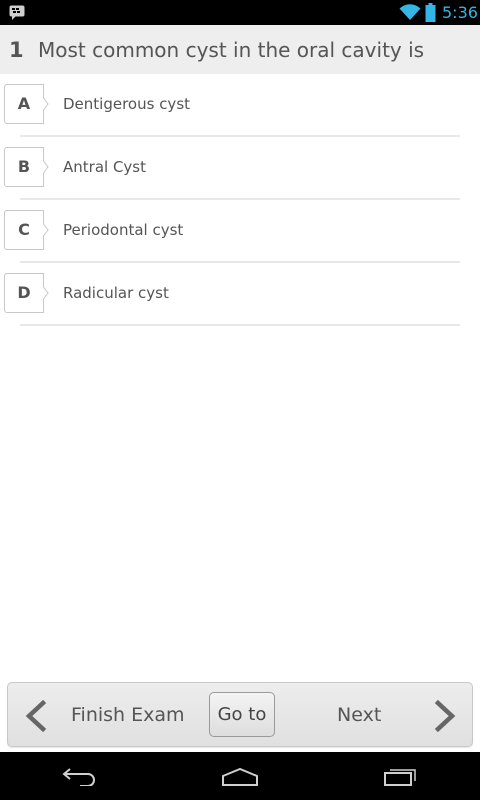 Image resolution: width=480 pixels, height=800 pixels. What do you see at coordinates (231, 50) in the screenshot?
I see `question-text: Most common cyst in the oral cavity is` at bounding box center [231, 50].